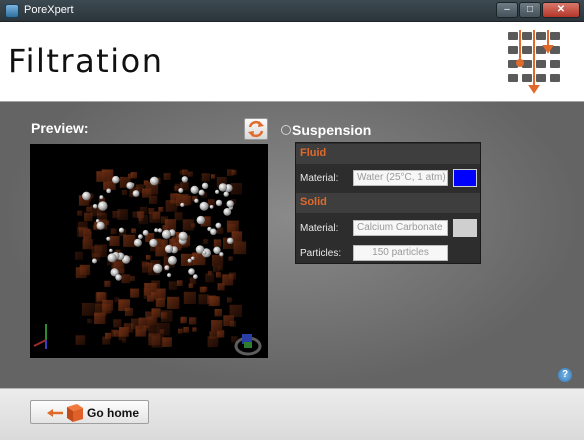  I want to click on help-button: ?, so click(565, 375).